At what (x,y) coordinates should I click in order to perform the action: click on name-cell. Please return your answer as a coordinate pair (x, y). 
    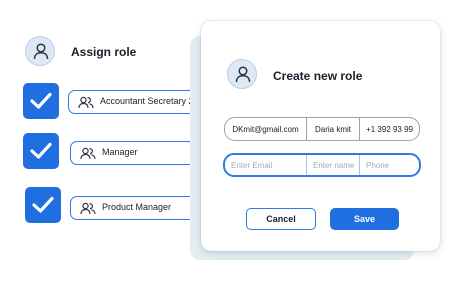
    Looking at the image, I should click on (332, 165).